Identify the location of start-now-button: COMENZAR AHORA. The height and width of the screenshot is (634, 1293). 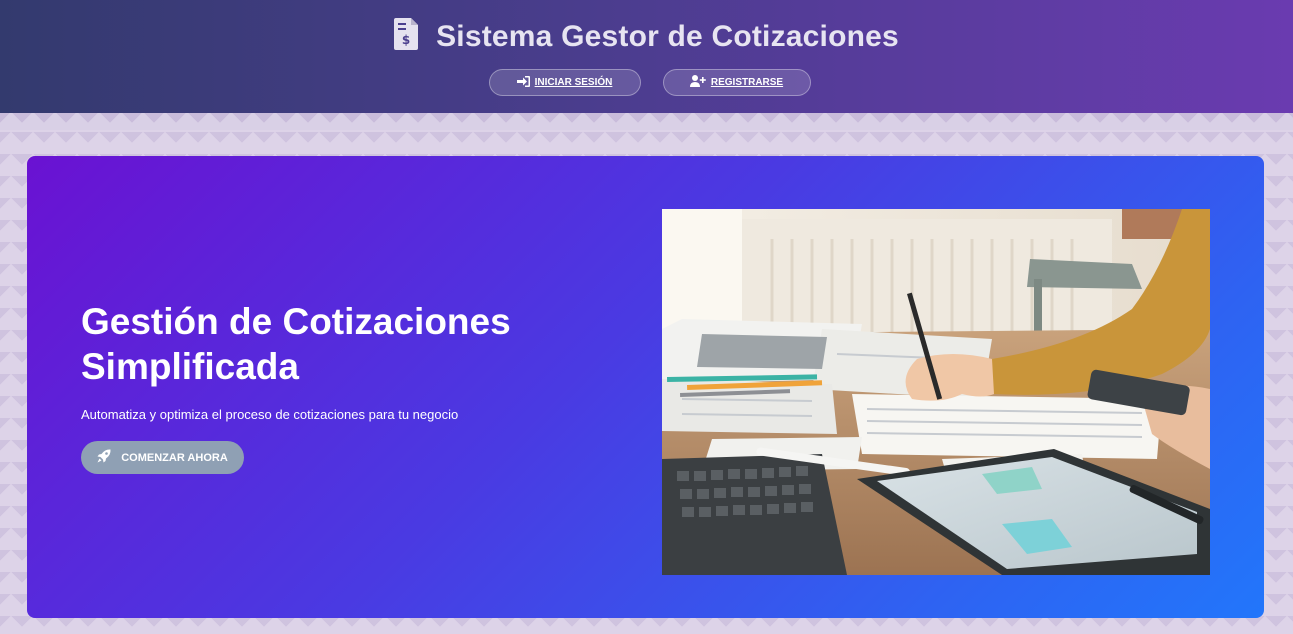
(162, 457).